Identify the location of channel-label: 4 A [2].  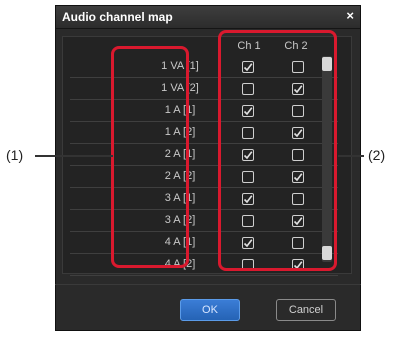
(180, 264).